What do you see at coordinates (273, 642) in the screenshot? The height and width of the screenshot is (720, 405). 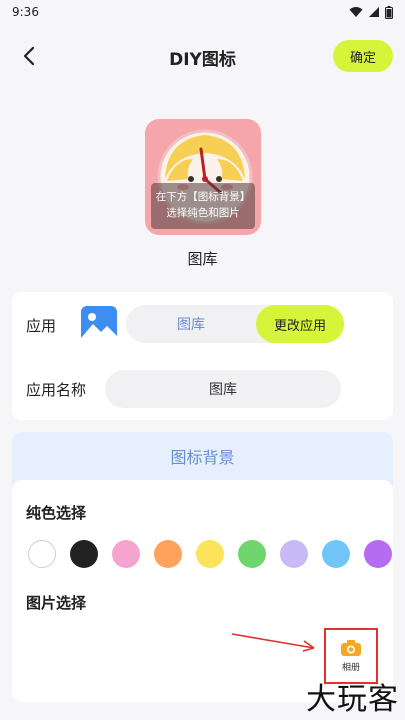 I see `annotation-arrow` at bounding box center [273, 642].